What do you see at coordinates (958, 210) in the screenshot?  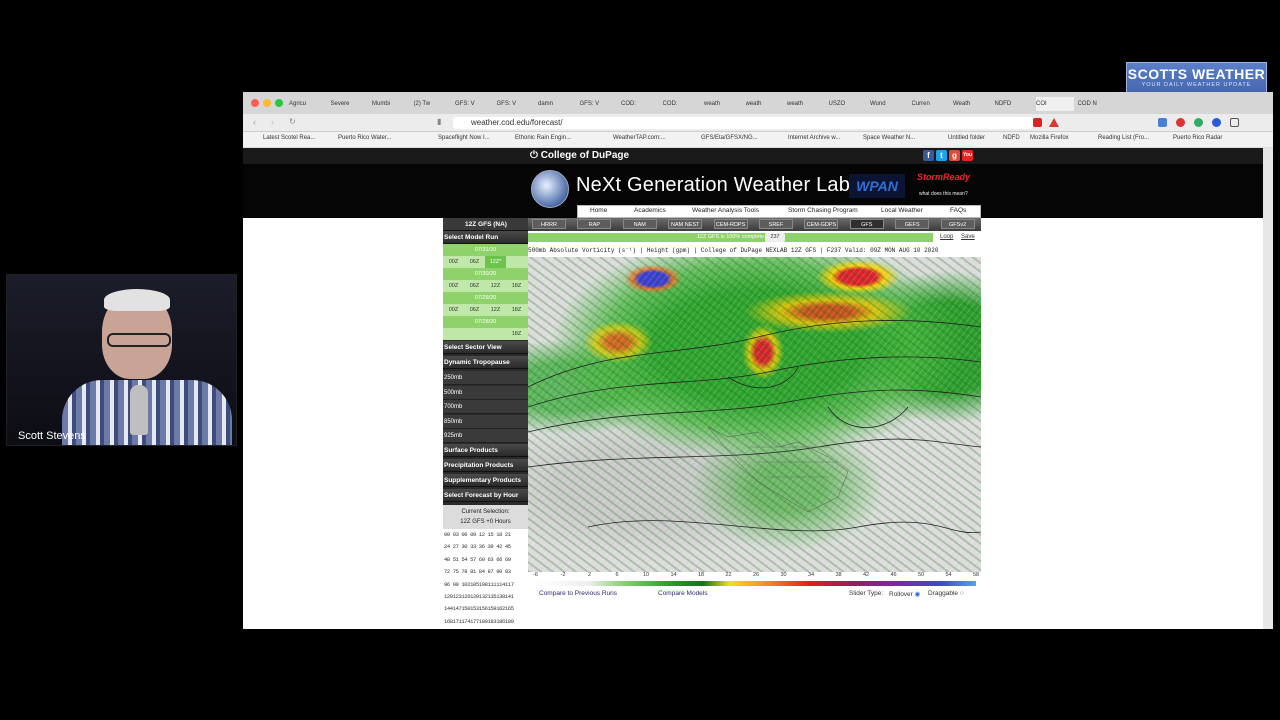 I see `nav-item: FAQs` at bounding box center [958, 210].